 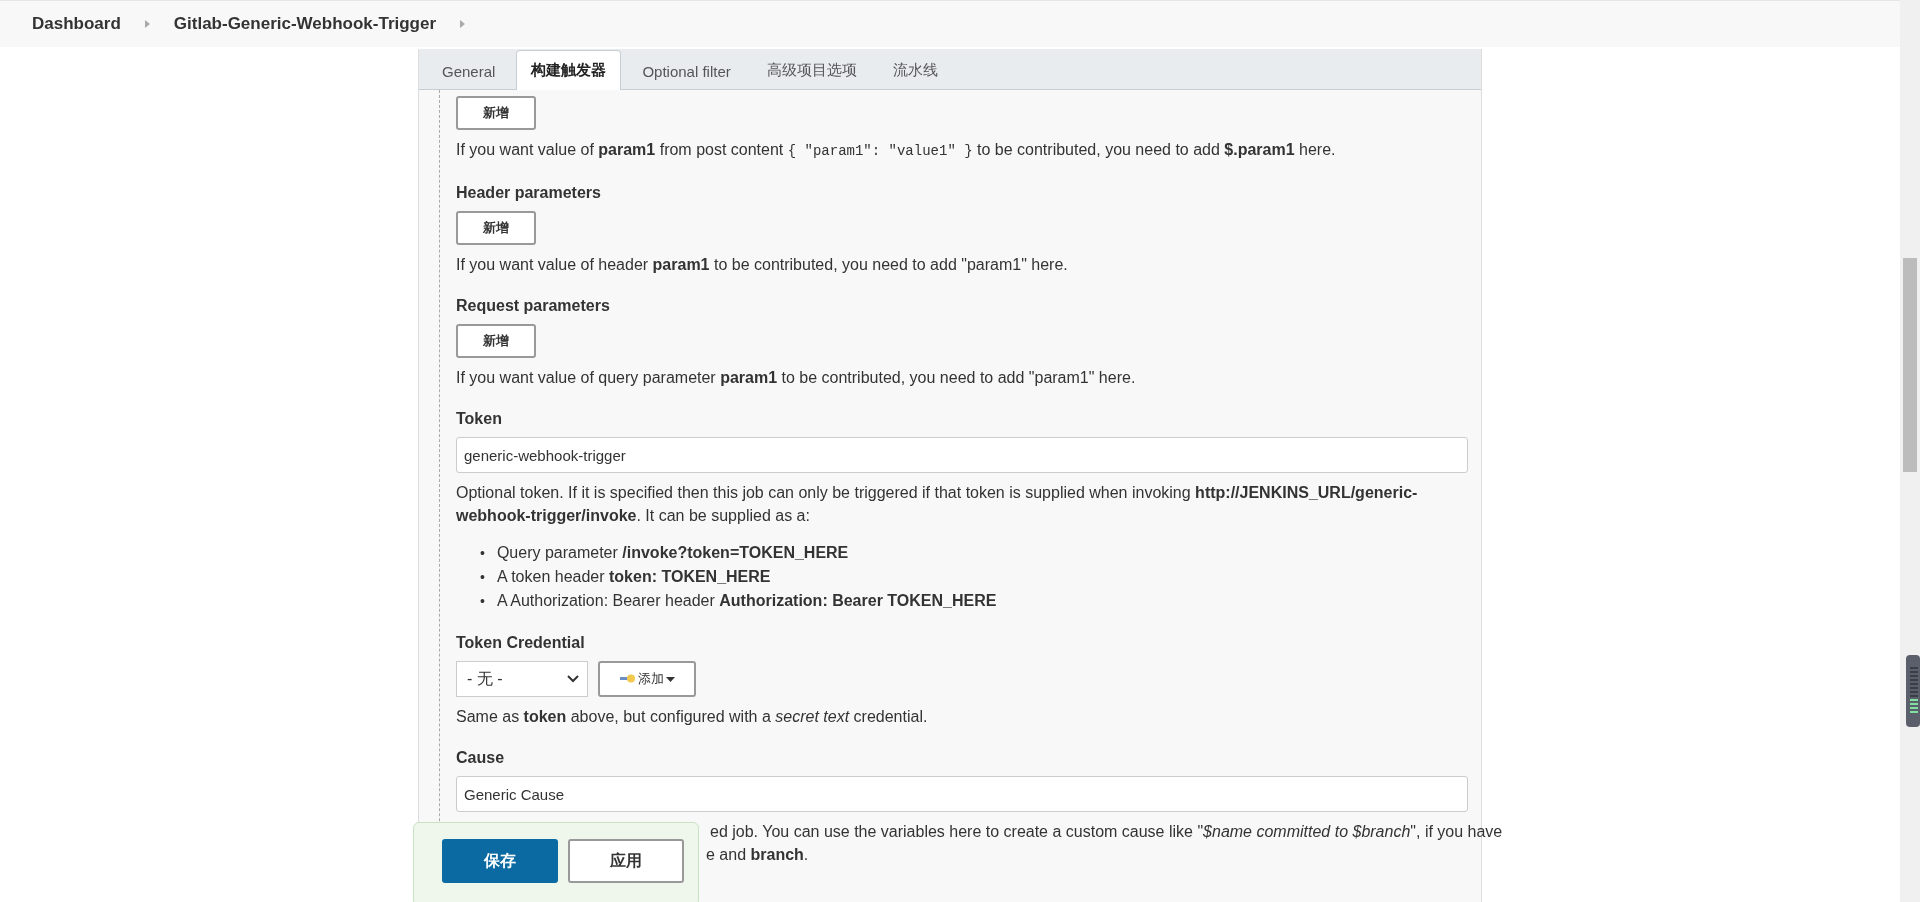 I want to click on section-title: Header parameters, so click(x=529, y=193).